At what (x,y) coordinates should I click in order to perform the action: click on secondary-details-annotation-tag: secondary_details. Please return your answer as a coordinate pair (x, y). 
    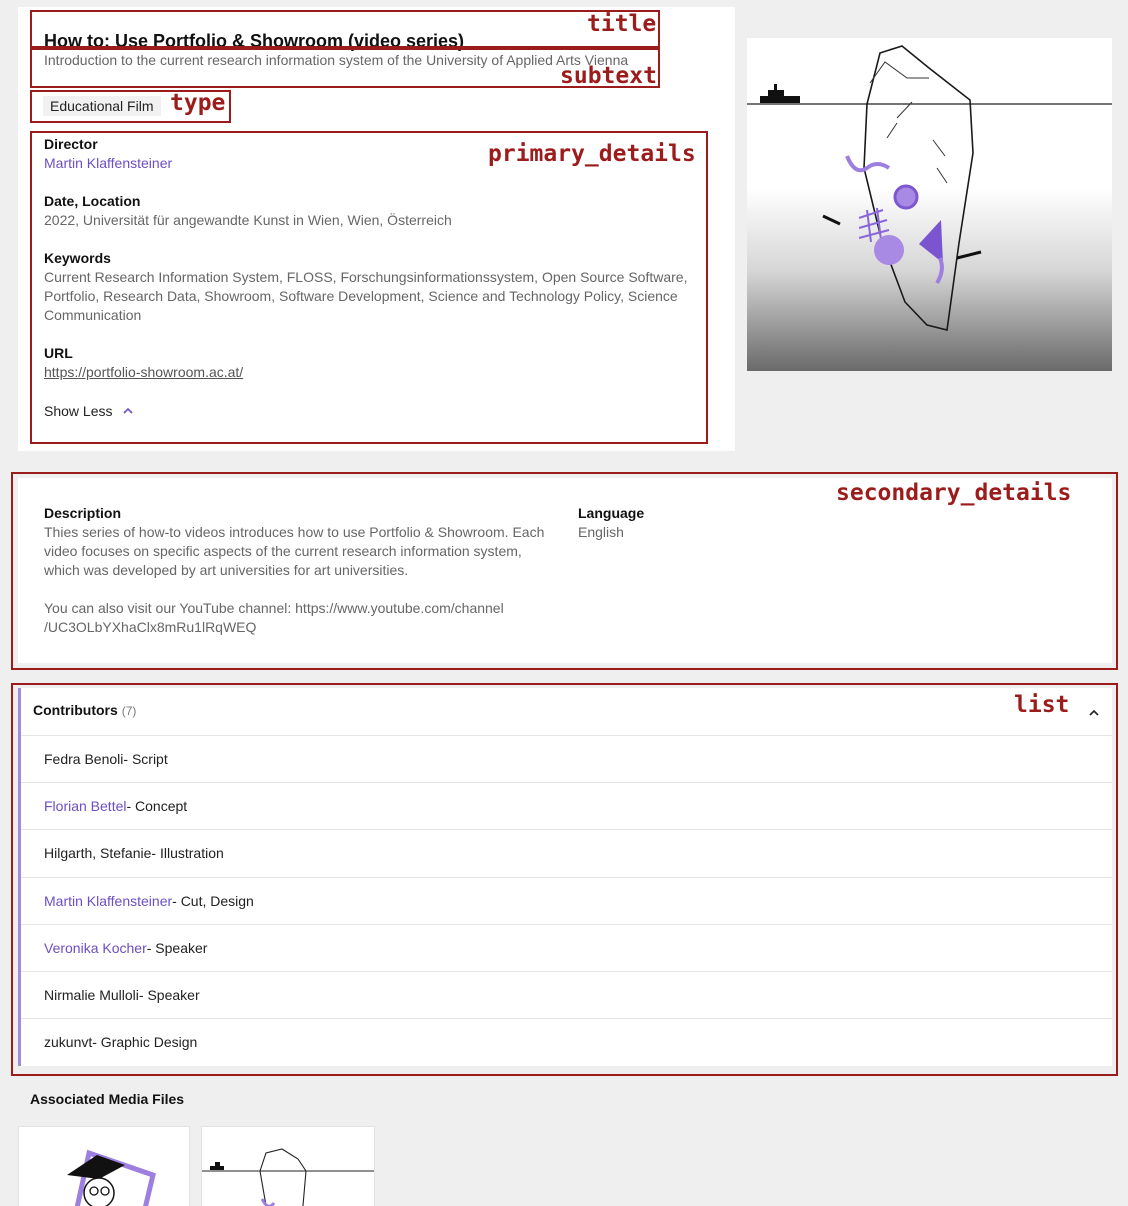
    Looking at the image, I should click on (954, 493).